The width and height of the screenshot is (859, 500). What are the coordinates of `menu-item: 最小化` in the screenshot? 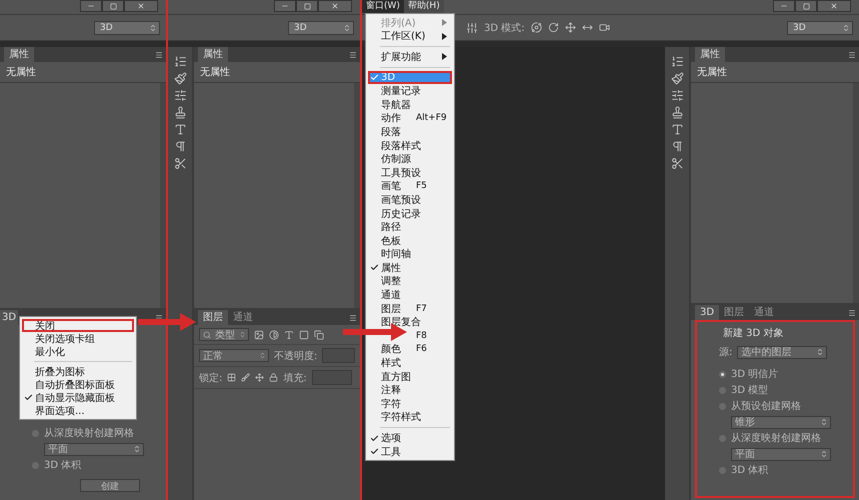 It's located at (78, 351).